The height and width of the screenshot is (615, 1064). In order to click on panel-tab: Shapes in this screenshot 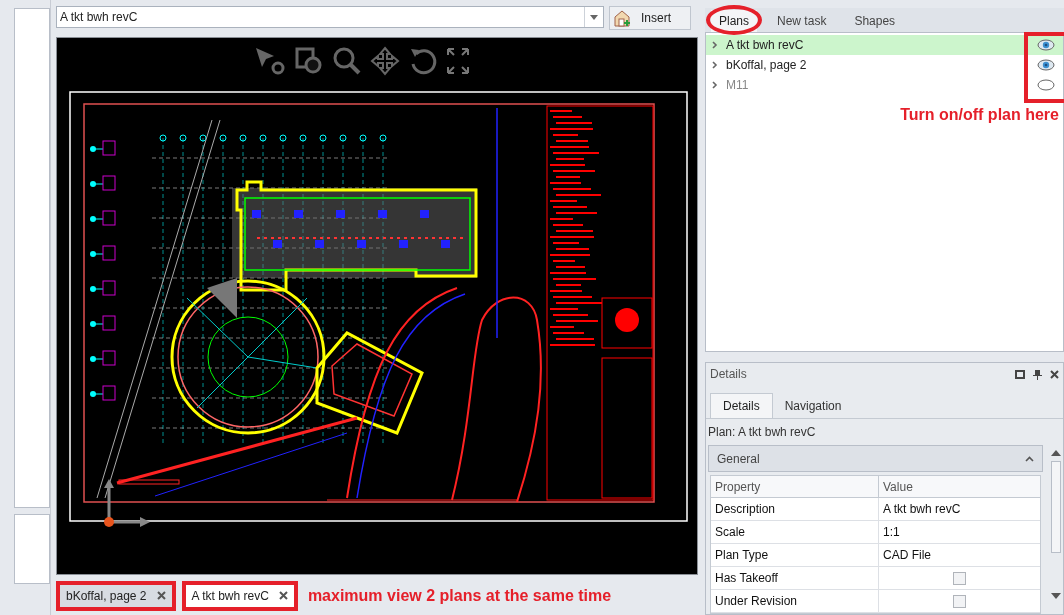, I will do `click(875, 21)`.